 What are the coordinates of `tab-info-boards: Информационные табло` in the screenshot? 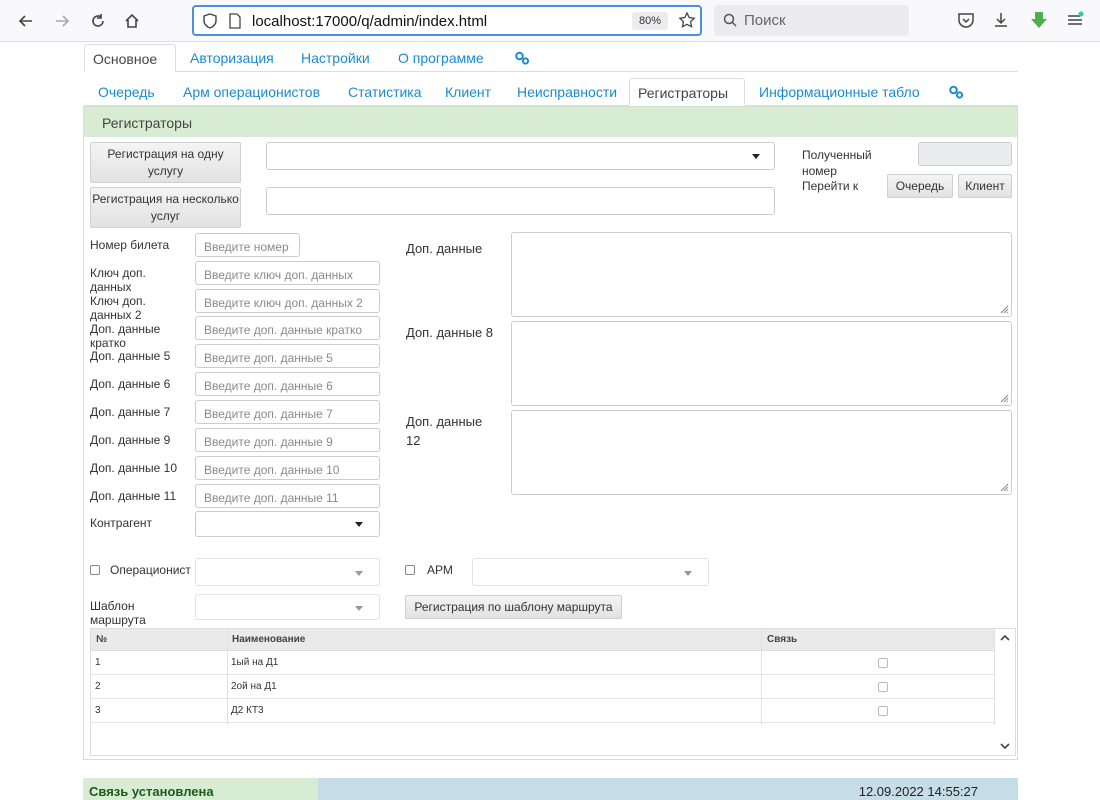 It's located at (839, 92).